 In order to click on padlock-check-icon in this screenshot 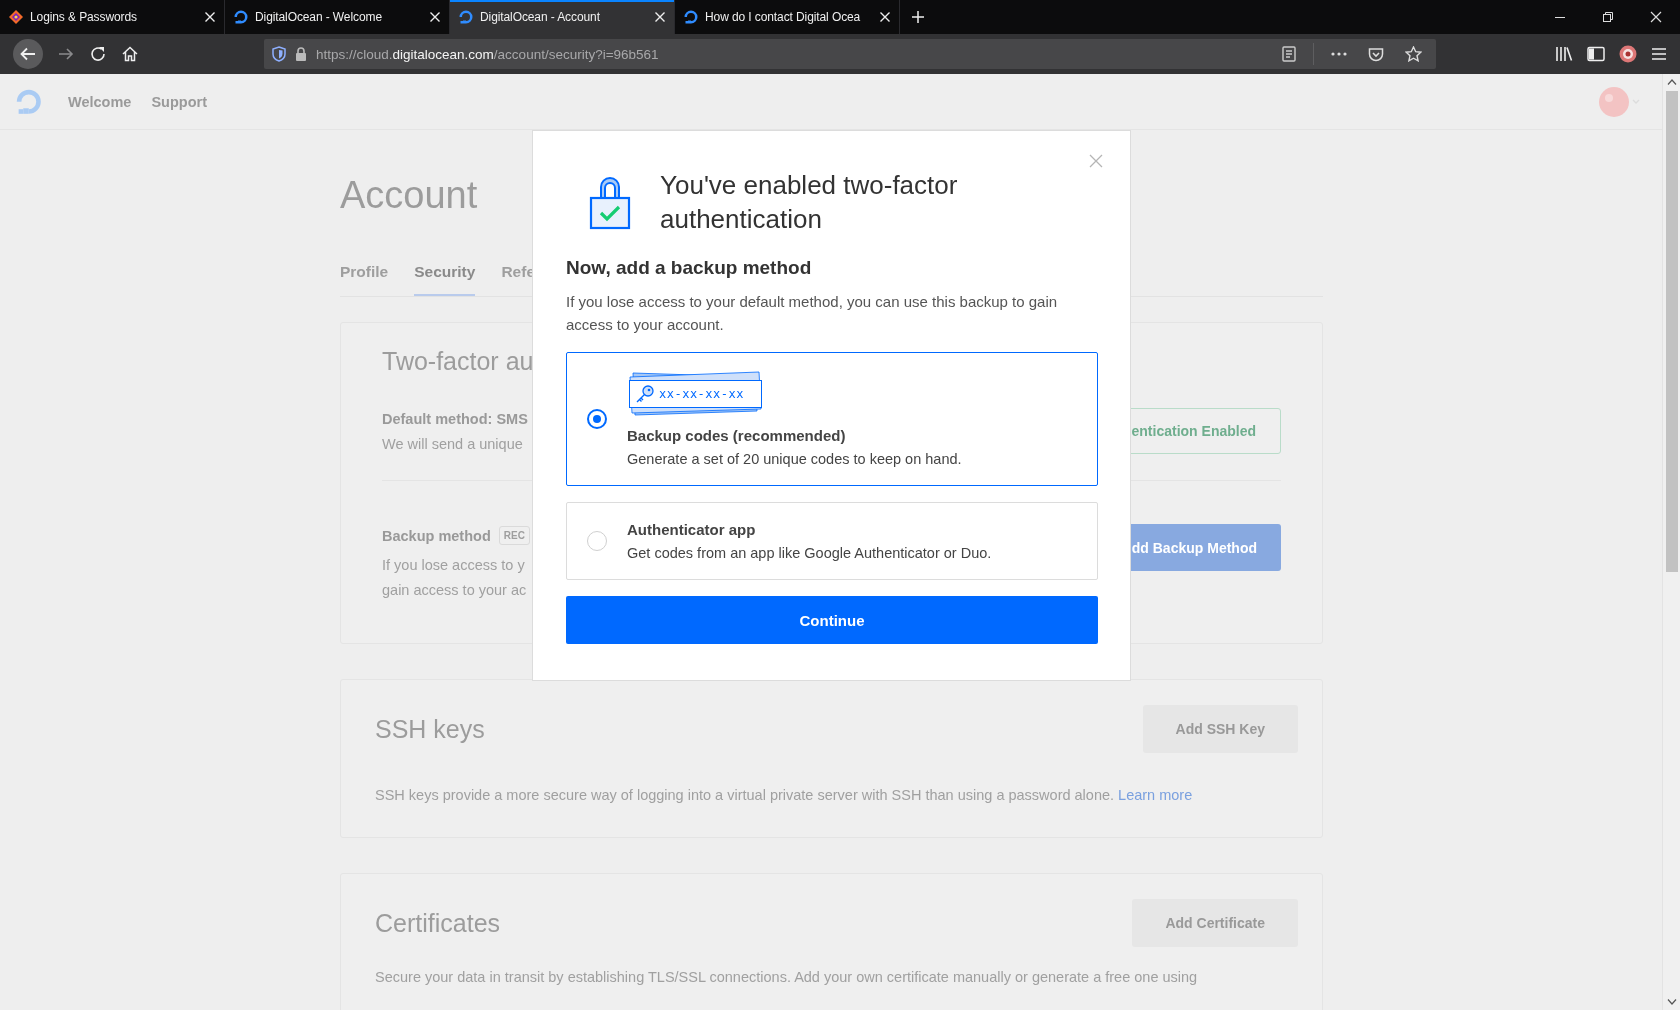, I will do `click(610, 202)`.